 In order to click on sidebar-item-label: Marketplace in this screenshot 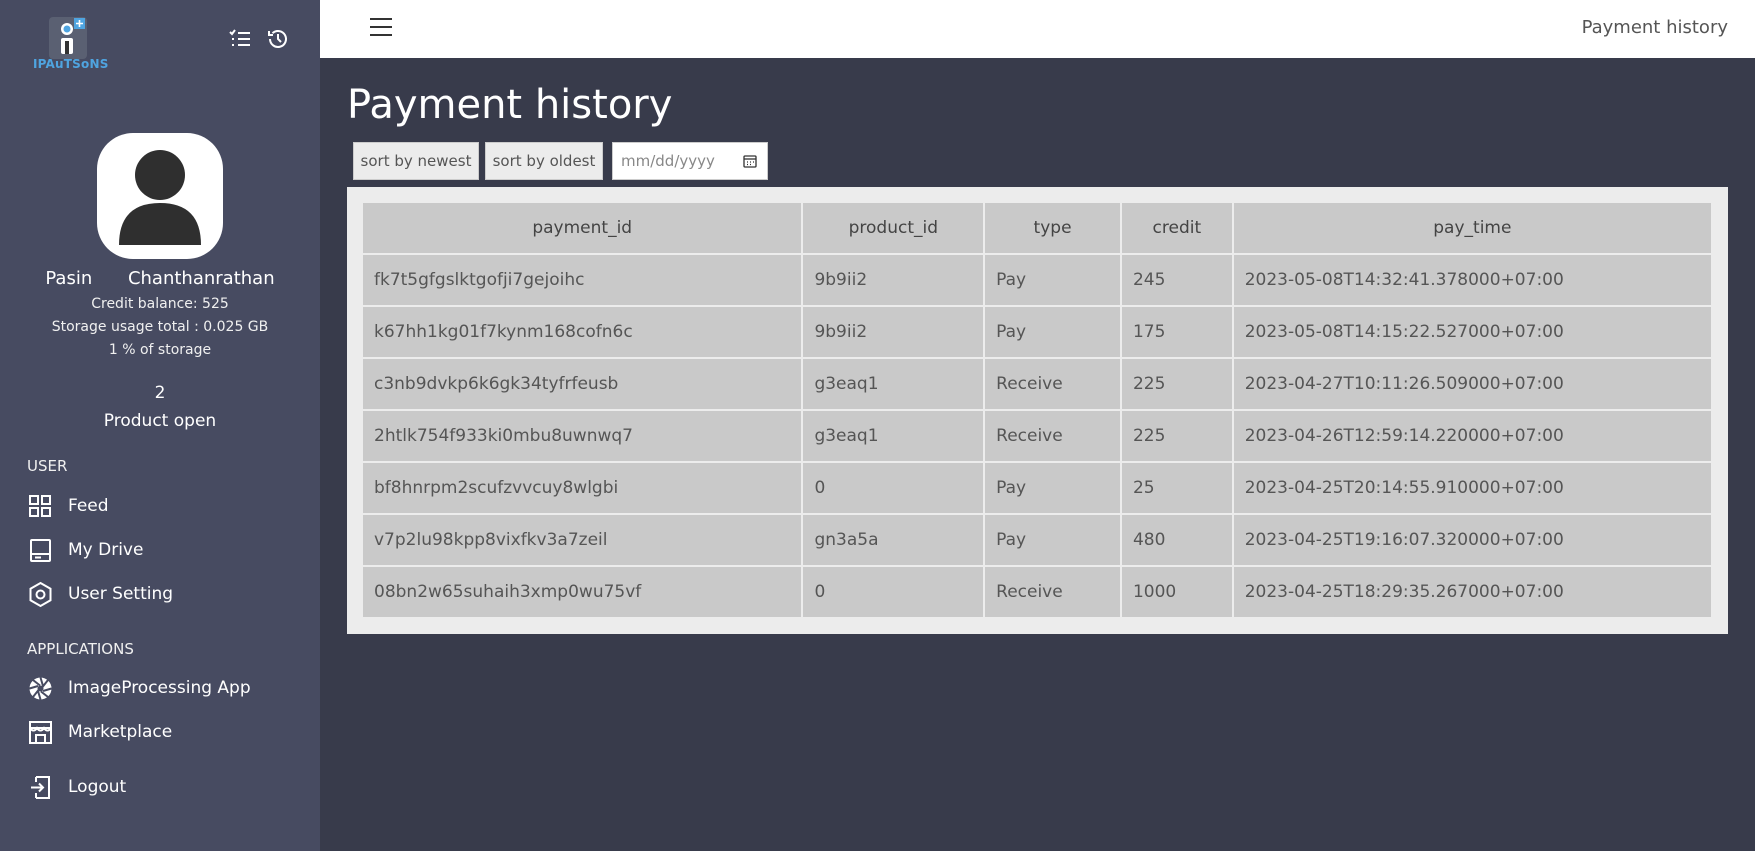, I will do `click(120, 732)`.